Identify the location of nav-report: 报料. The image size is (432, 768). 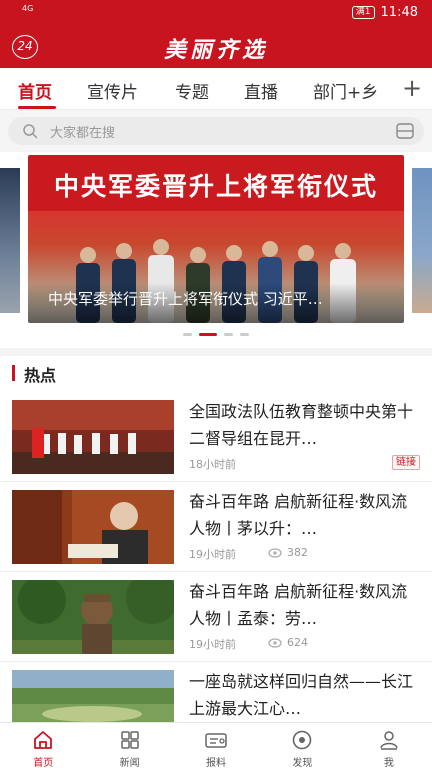
(216, 745).